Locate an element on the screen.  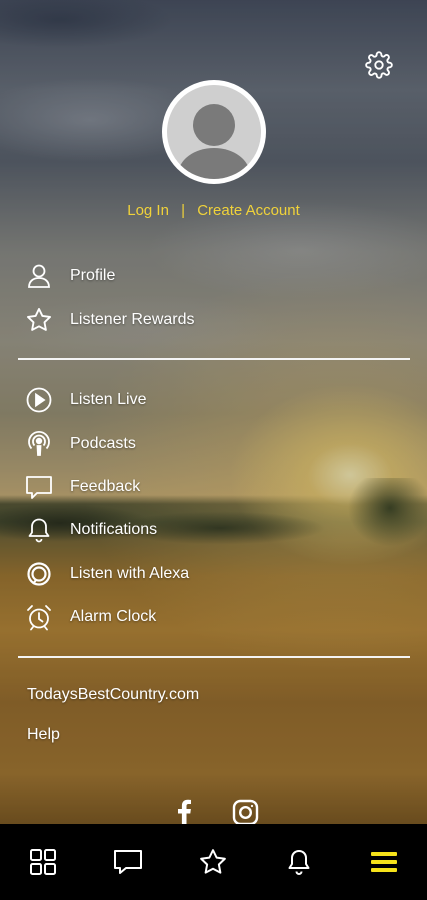
tab-notifications is located at coordinates (299, 862).